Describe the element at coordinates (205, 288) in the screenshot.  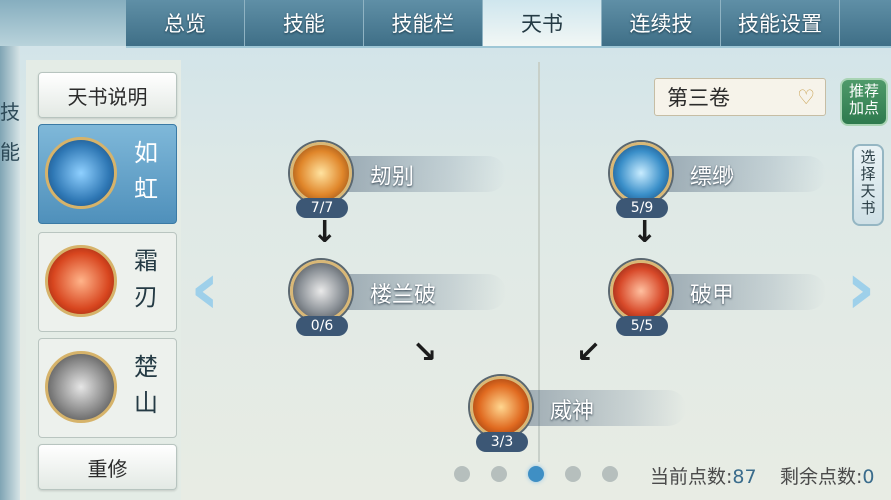
I see `prev-page-arrow-icon: ‹` at that location.